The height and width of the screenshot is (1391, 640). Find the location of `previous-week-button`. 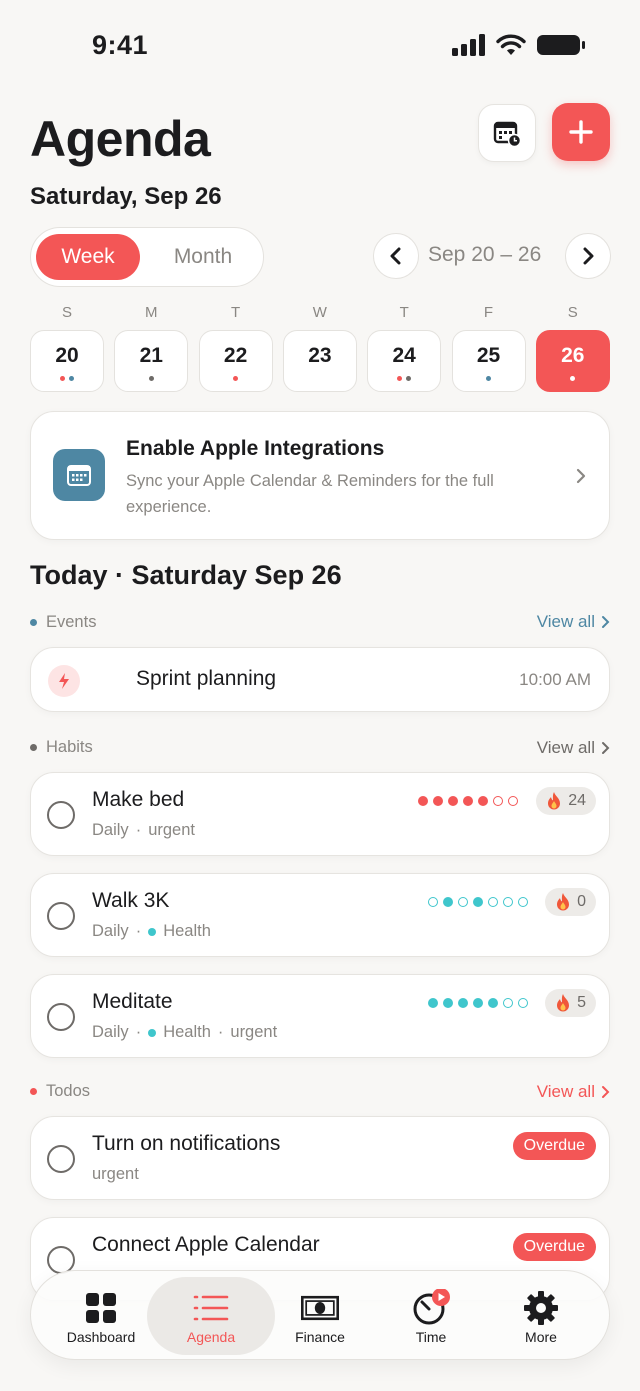

previous-week-button is located at coordinates (396, 256).